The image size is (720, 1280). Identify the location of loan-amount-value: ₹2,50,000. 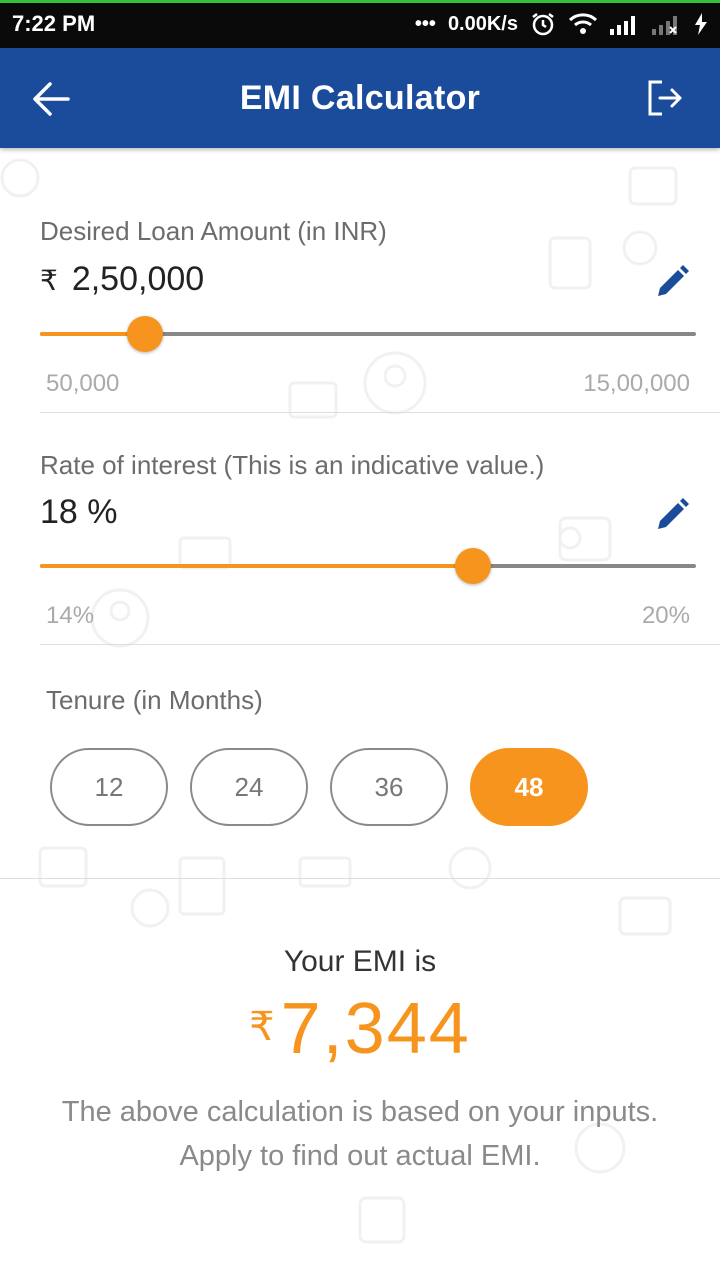
(122, 279).